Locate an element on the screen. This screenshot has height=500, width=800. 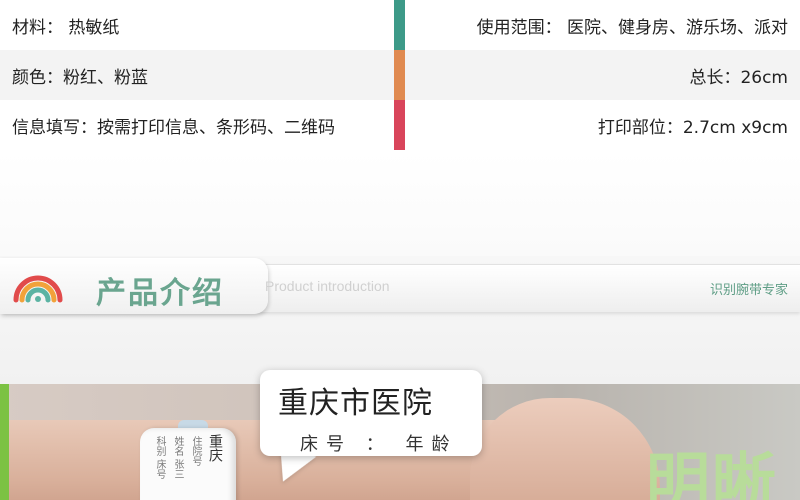
spec-color: 颜色：粉红、粉蓝 is located at coordinates (80, 77).